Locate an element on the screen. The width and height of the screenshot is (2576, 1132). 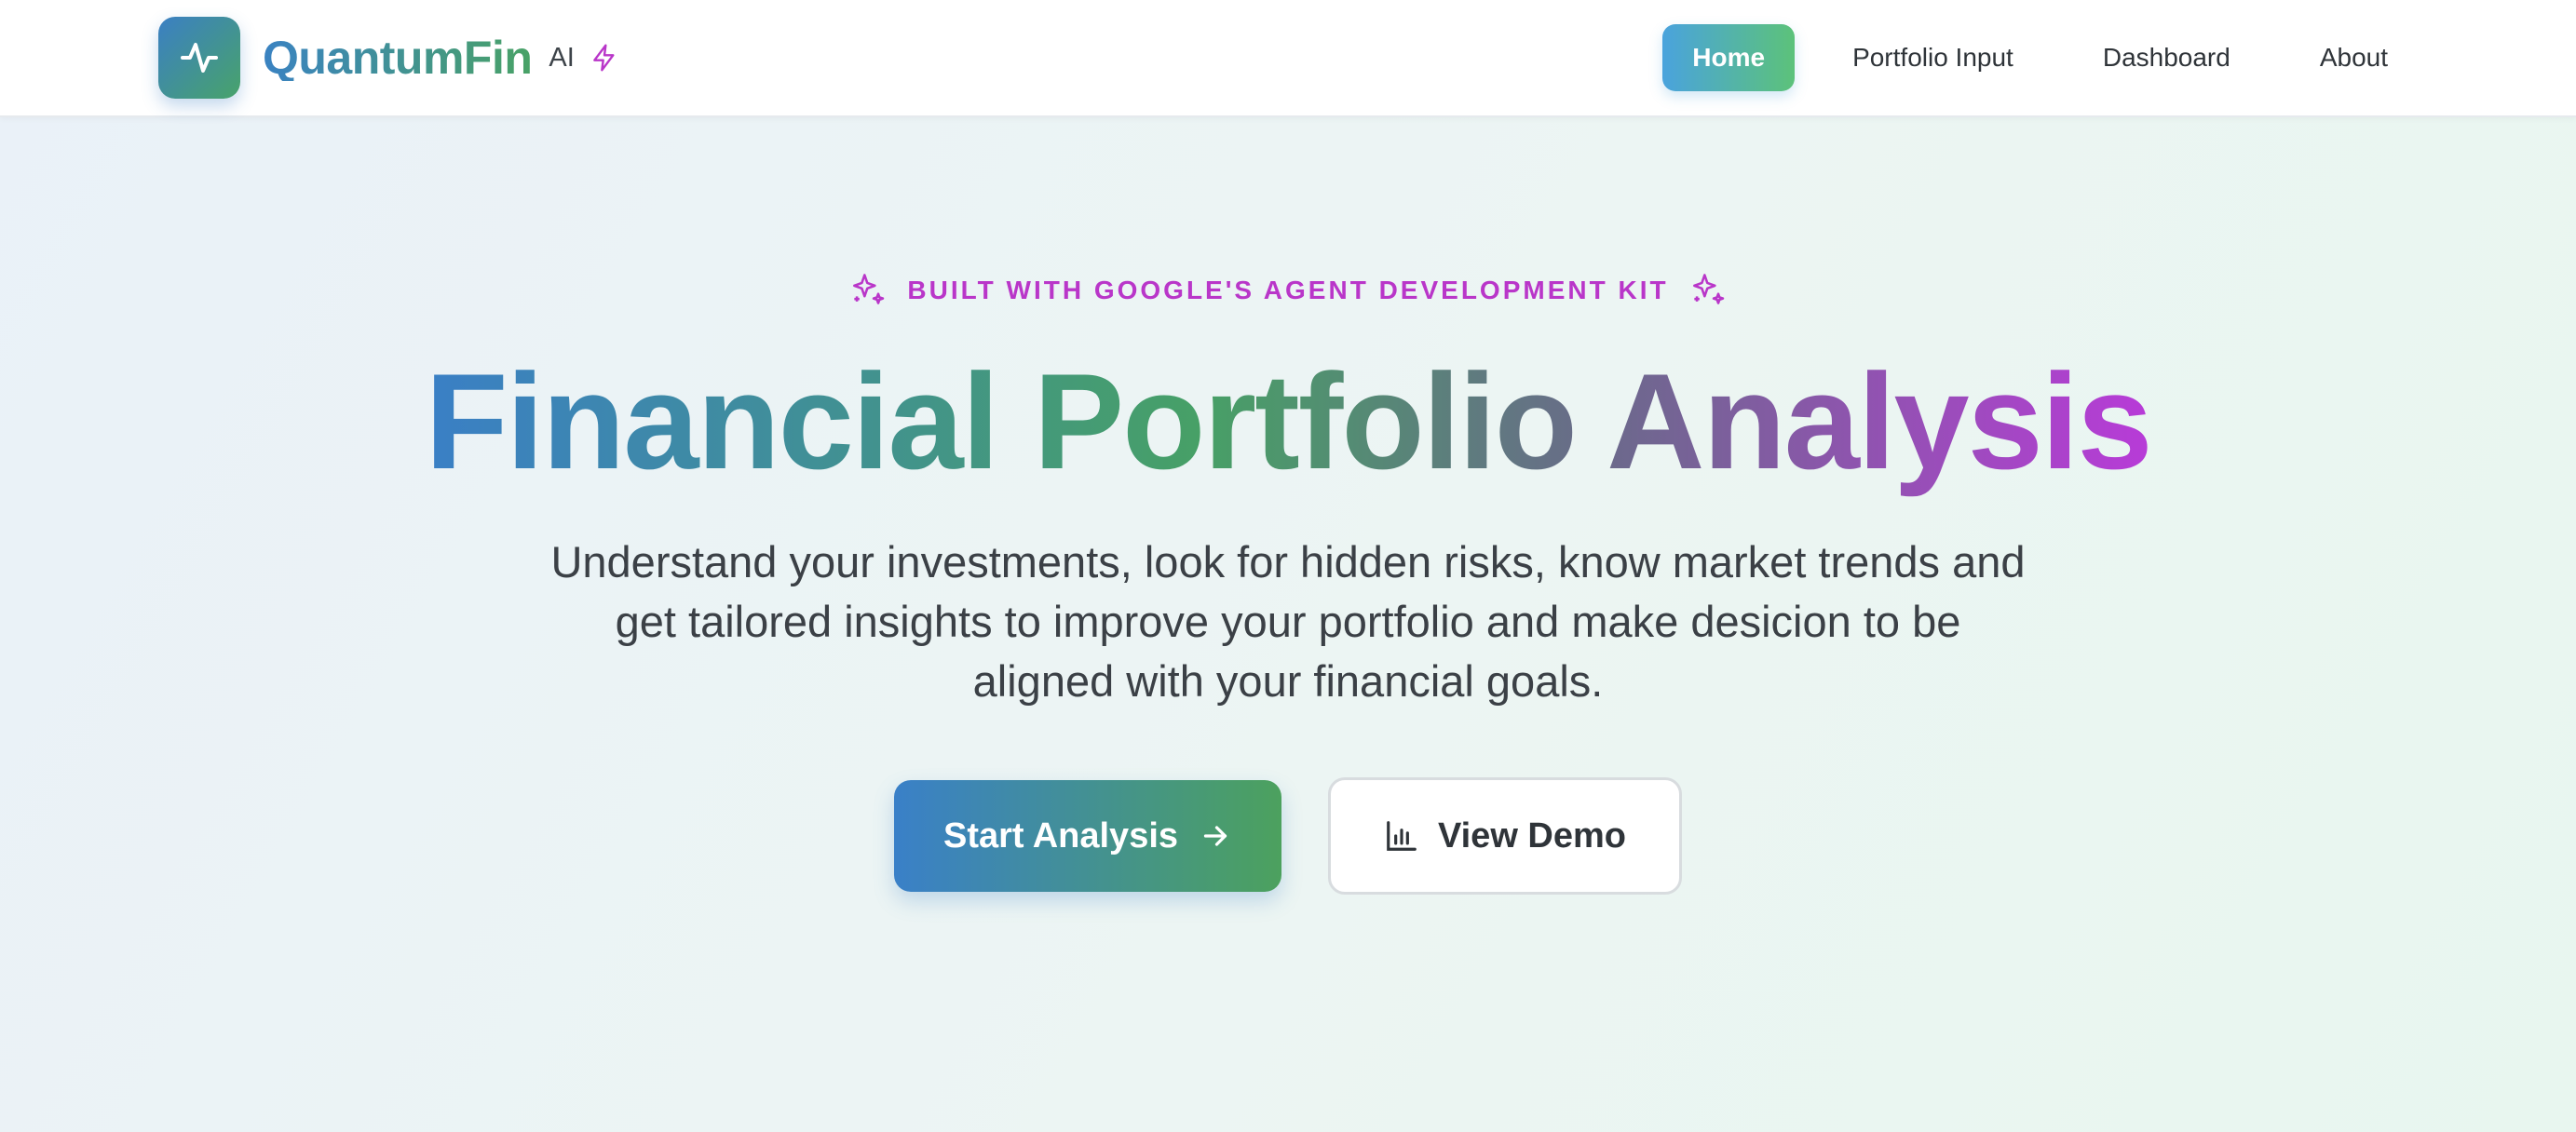
nav-link-portfolio-input: Portfolio Input is located at coordinates (1933, 58).